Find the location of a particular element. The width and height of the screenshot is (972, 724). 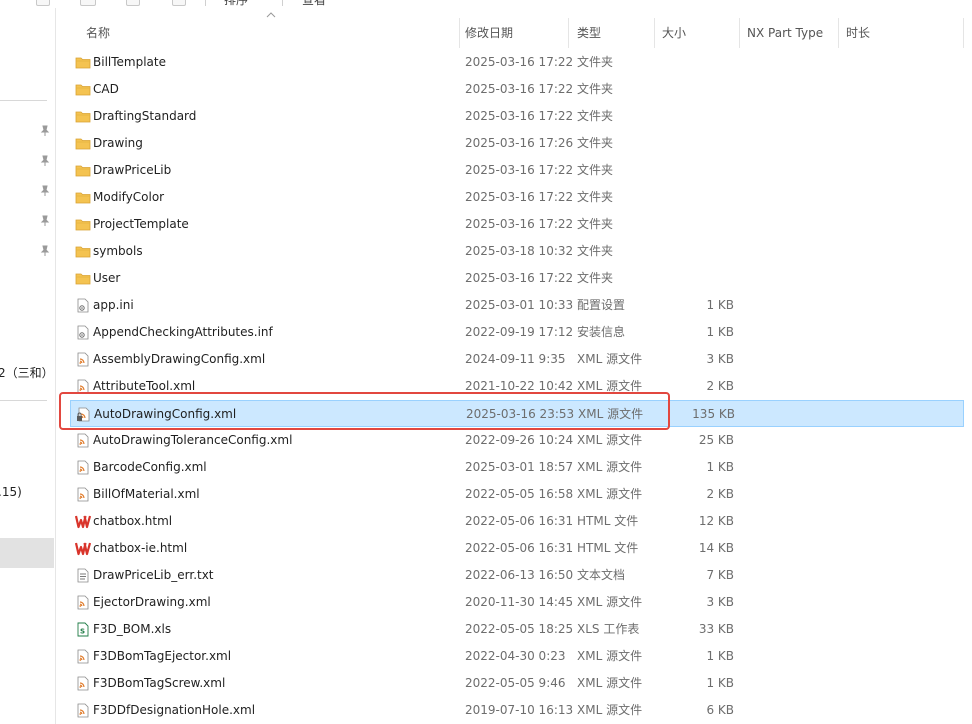

file-row: S F3D_BOM.xls 2022-05-05 18:25 XLS 工作表 33 KB is located at coordinates (517, 629).